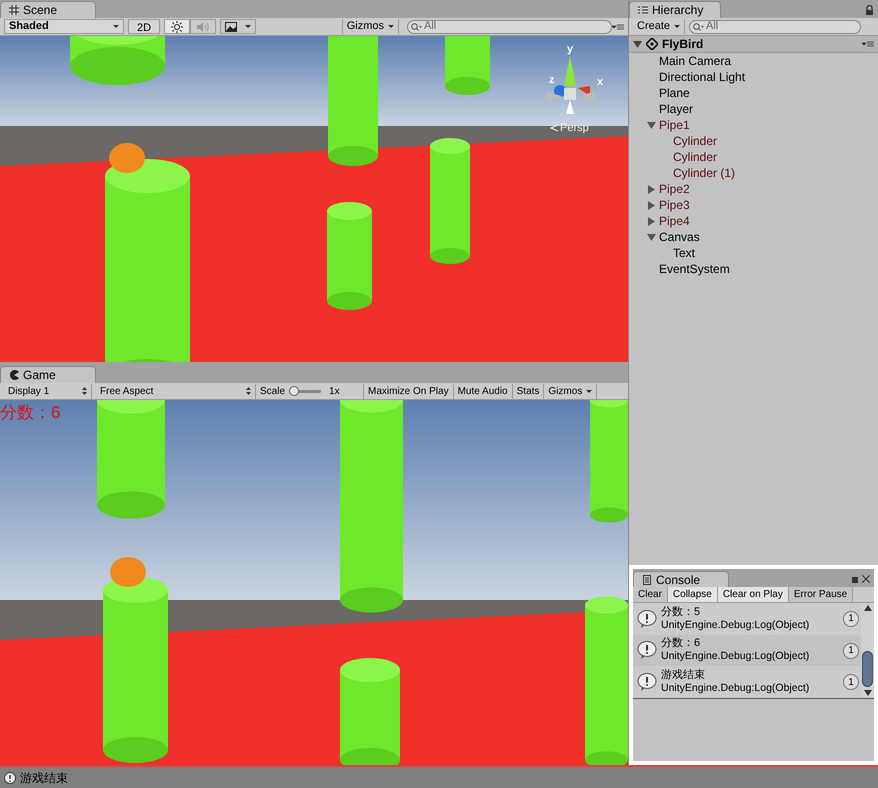 The height and width of the screenshot is (788, 878). Describe the element at coordinates (483, 391) in the screenshot. I see `toolbar-button: Mute Audio` at that location.